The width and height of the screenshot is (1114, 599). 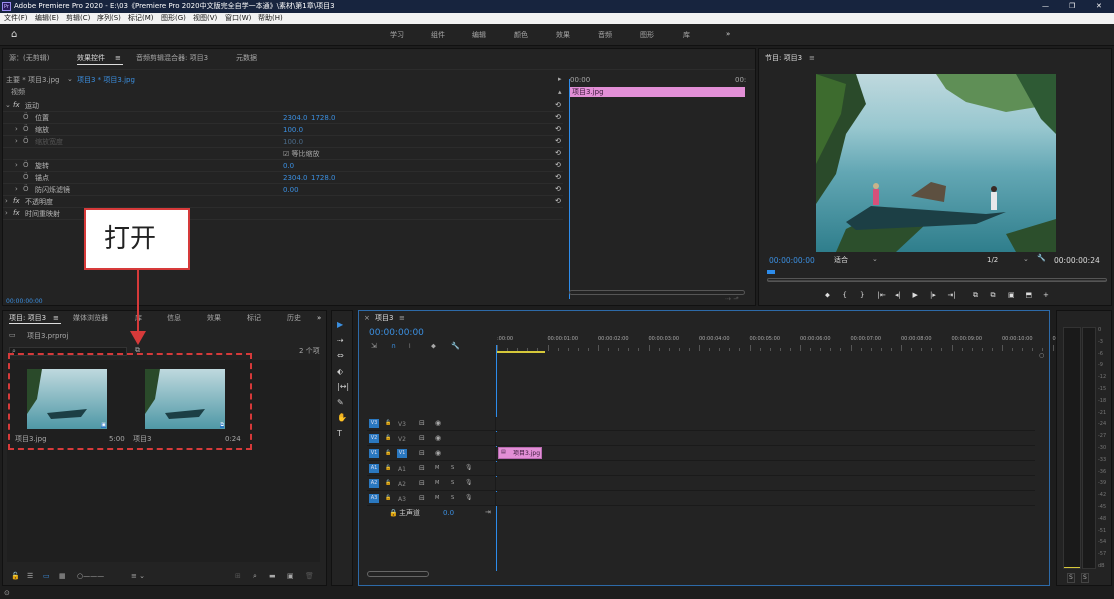 What do you see at coordinates (1085, 578) in the screenshot?
I see `solo-right-button: S` at bounding box center [1085, 578].